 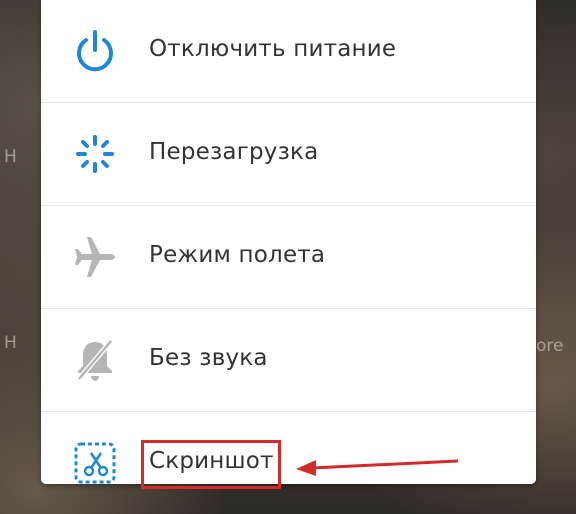 I want to click on screenshot-scissors-icon, so click(x=95, y=461).